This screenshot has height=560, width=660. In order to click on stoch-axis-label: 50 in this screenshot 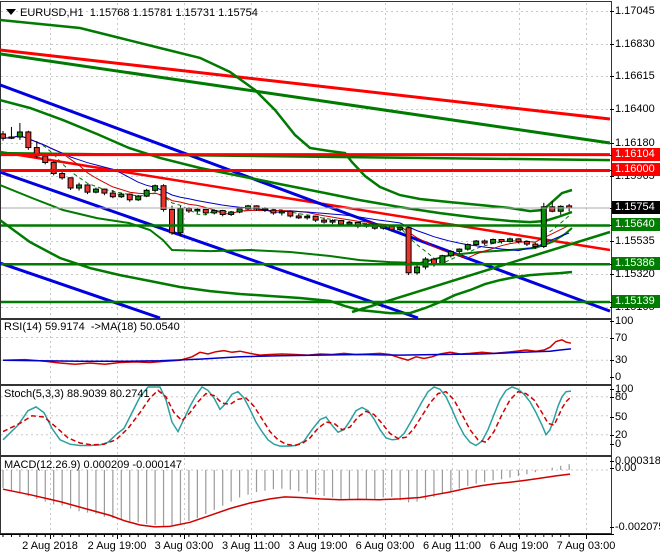, I will do `click(621, 417)`.